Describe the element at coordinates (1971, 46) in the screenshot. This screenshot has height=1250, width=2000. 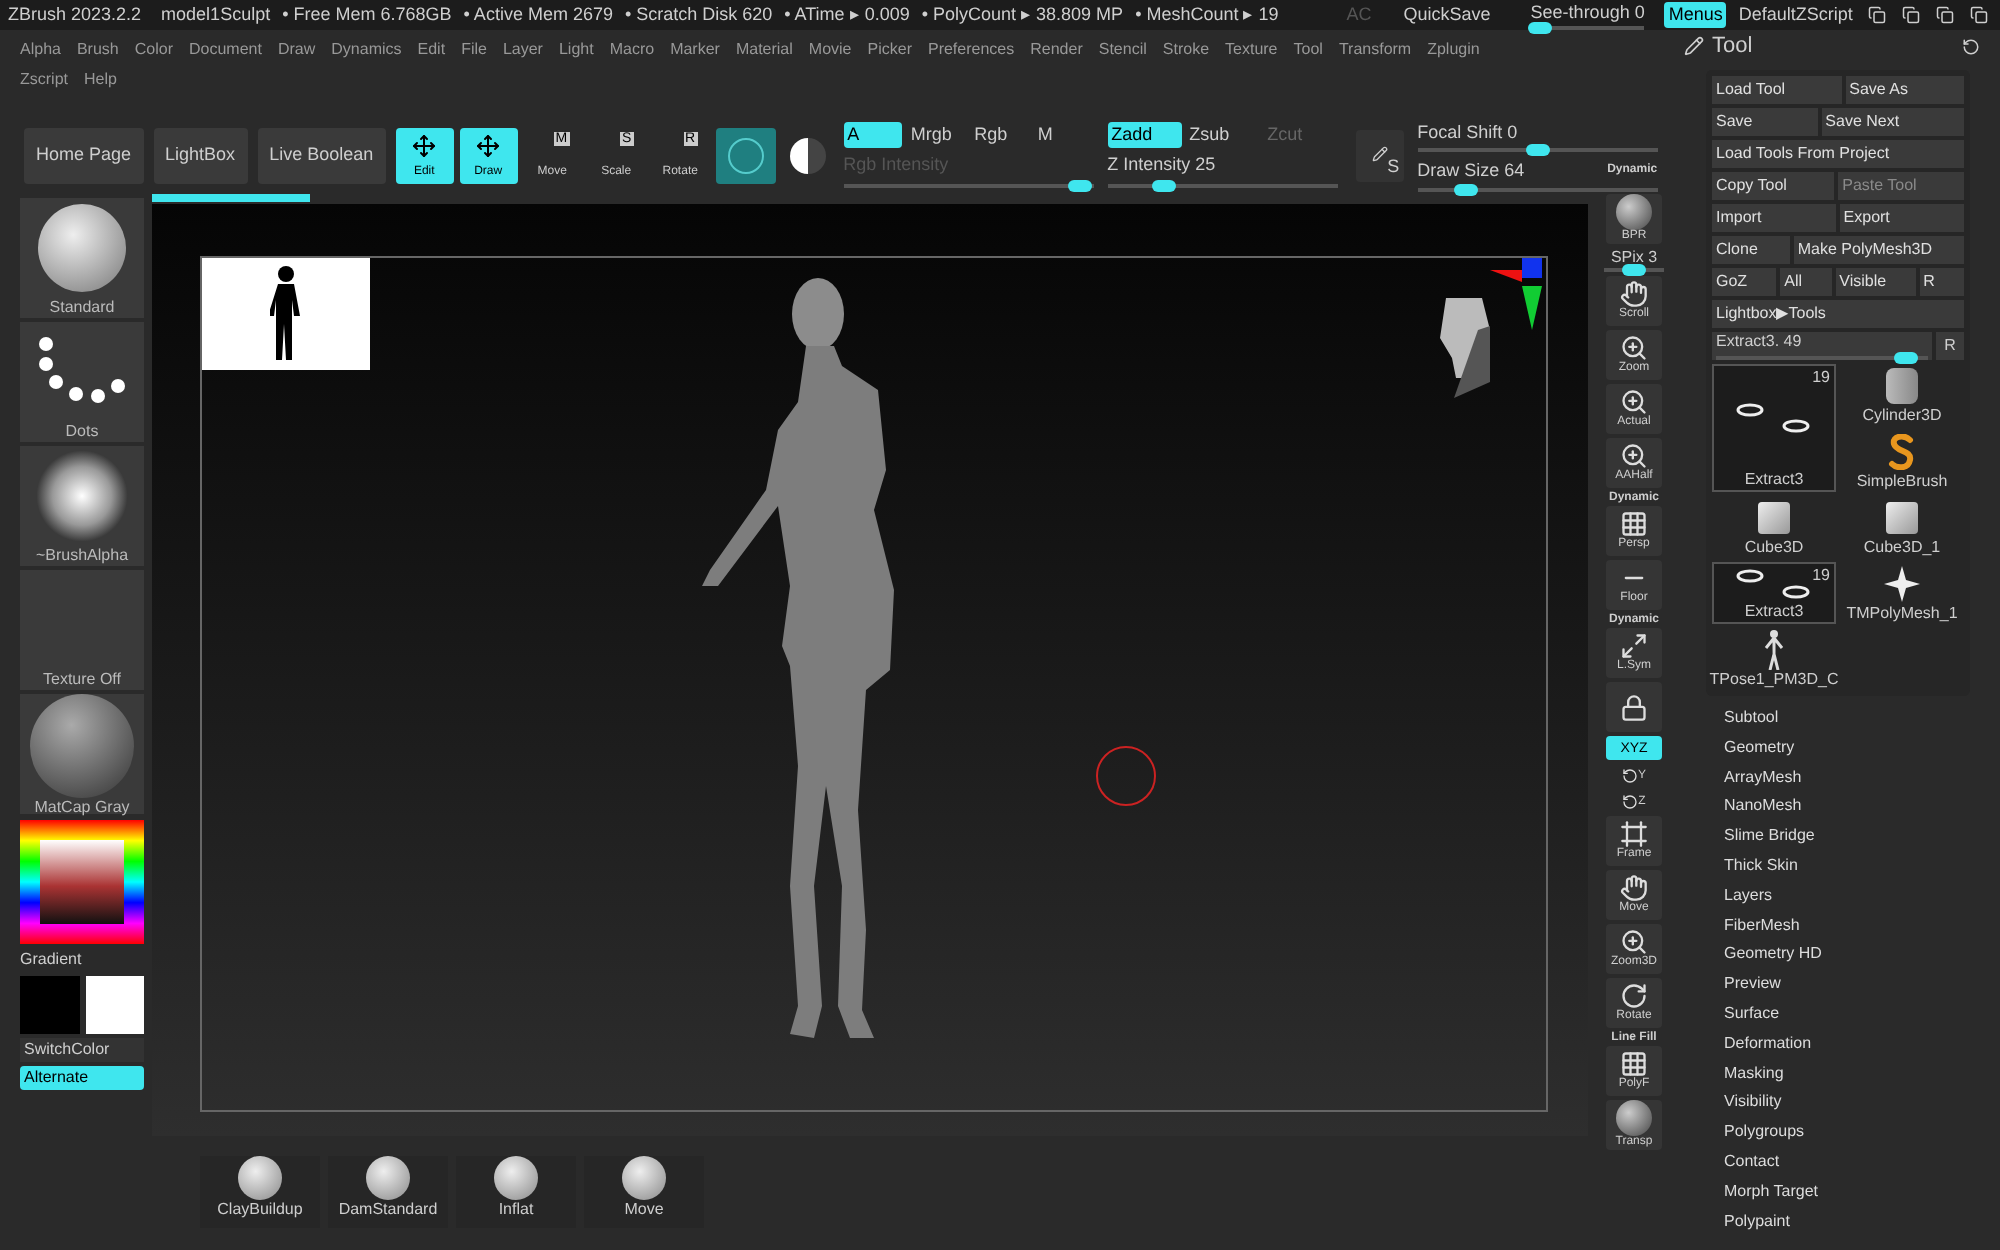
I see `reset-icon` at that location.